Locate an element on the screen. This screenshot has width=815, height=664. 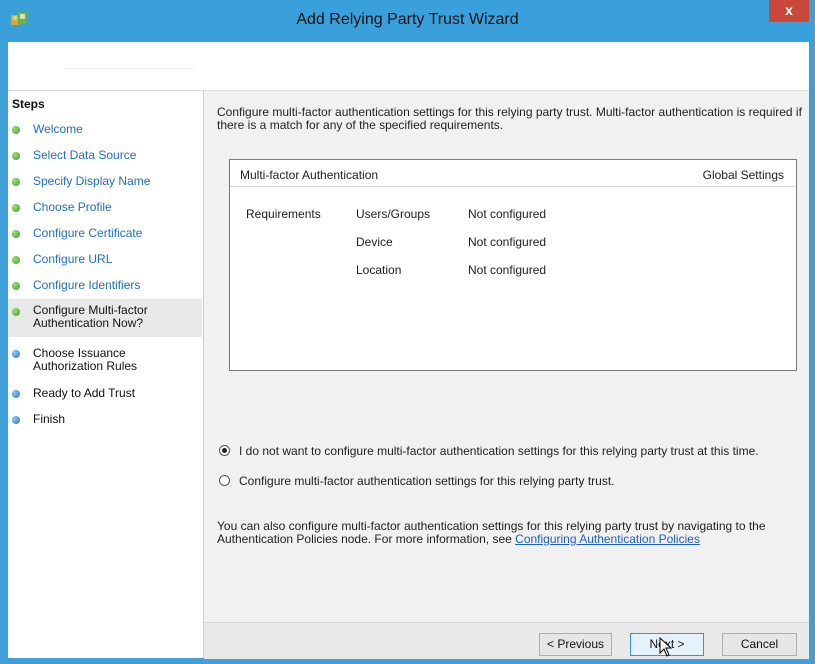
step-configure-url: Configure URL is located at coordinates (105, 260).